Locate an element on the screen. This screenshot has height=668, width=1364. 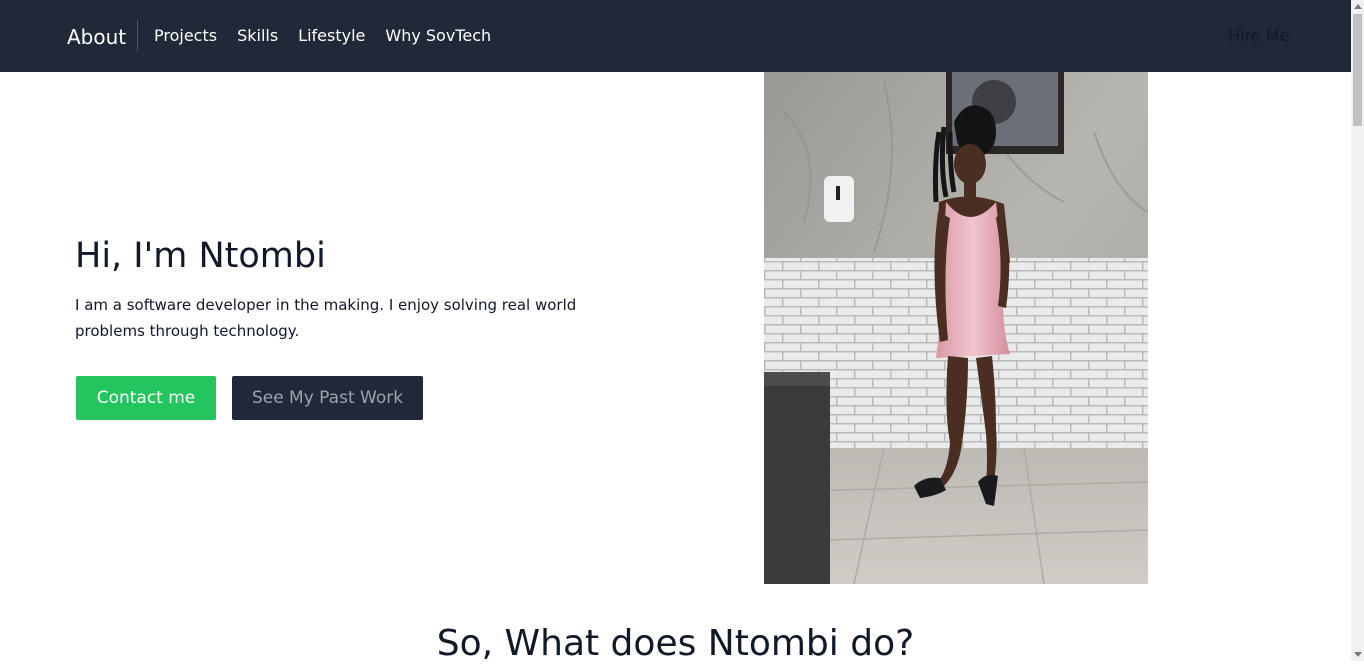
hero-title: Hi, I'm Ntombi is located at coordinates (200, 256).